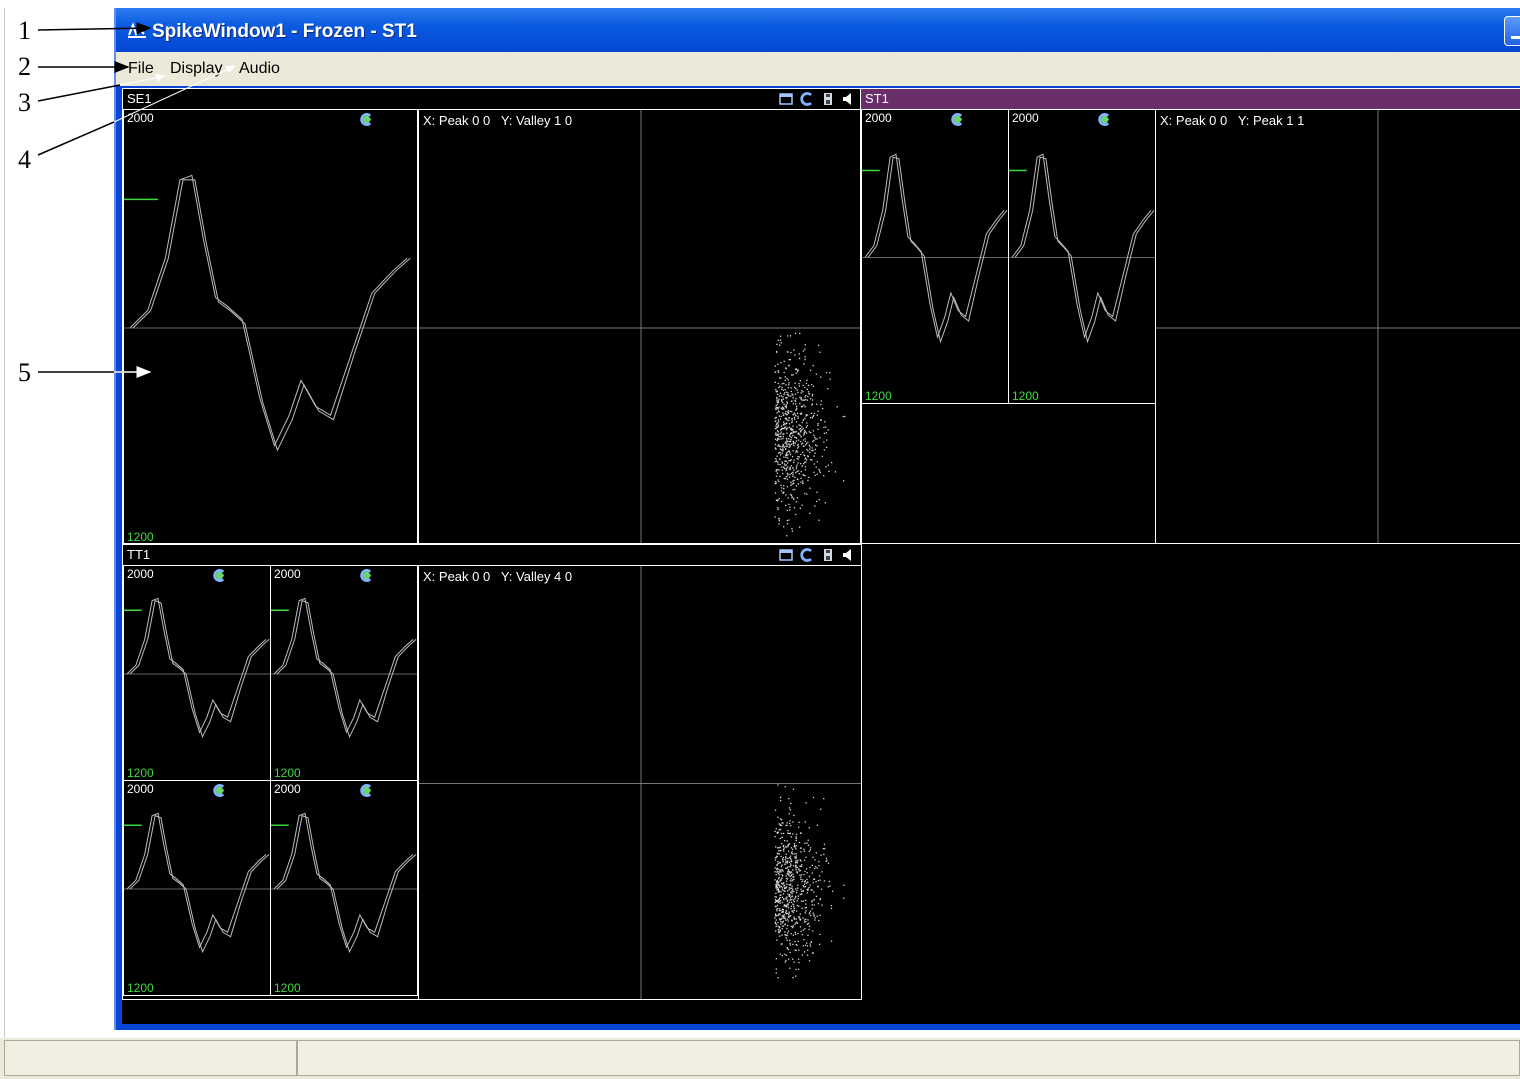 The image size is (1520, 1079). Describe the element at coordinates (1271, 120) in the screenshot. I see `scatter-y-label: Y: Peak 1 1` at that location.